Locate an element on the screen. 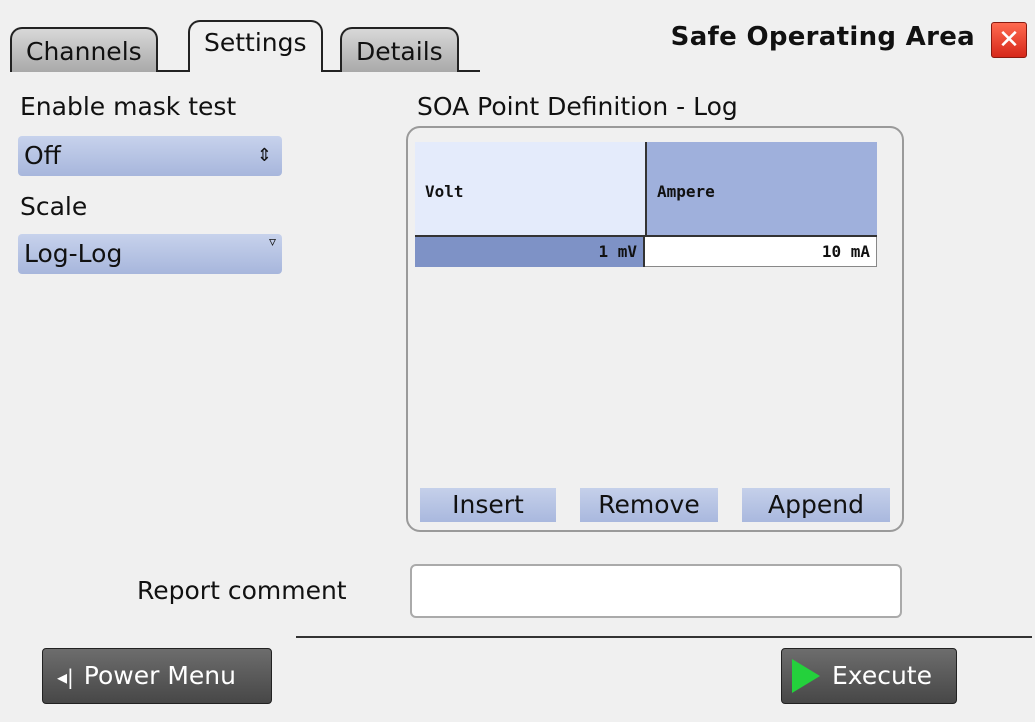 The image size is (1035, 722). append-button: Append is located at coordinates (816, 505).